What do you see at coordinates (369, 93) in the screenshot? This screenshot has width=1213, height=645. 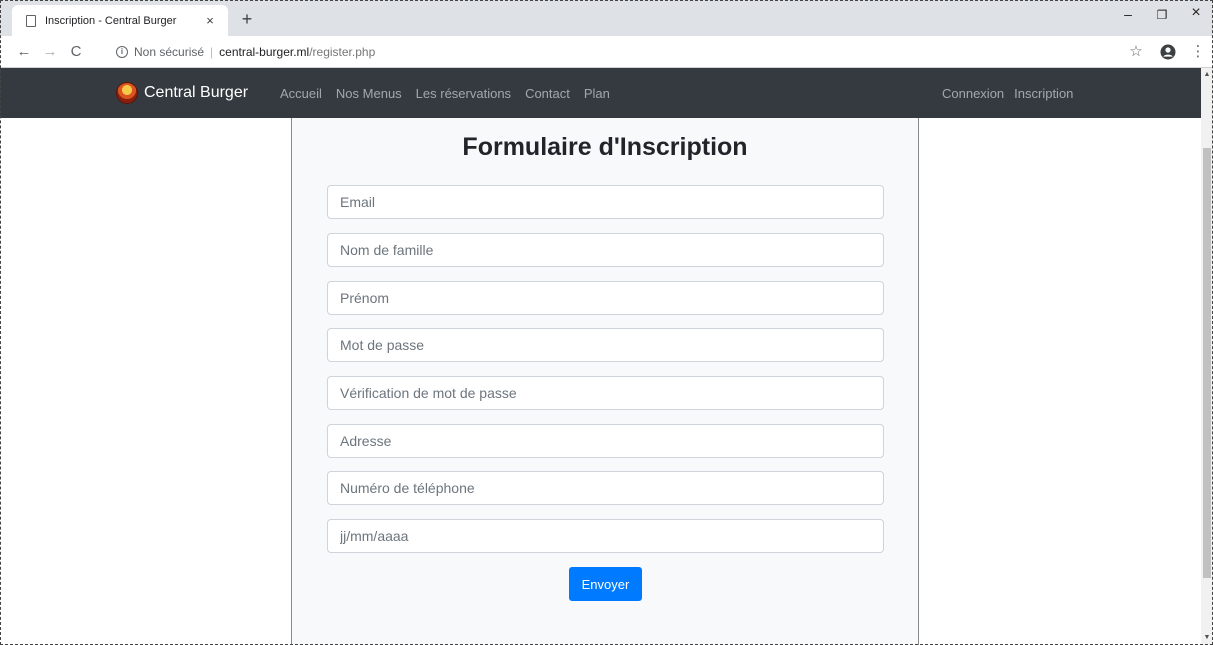 I see `nav-link-nos-menus: Nos Menus` at bounding box center [369, 93].